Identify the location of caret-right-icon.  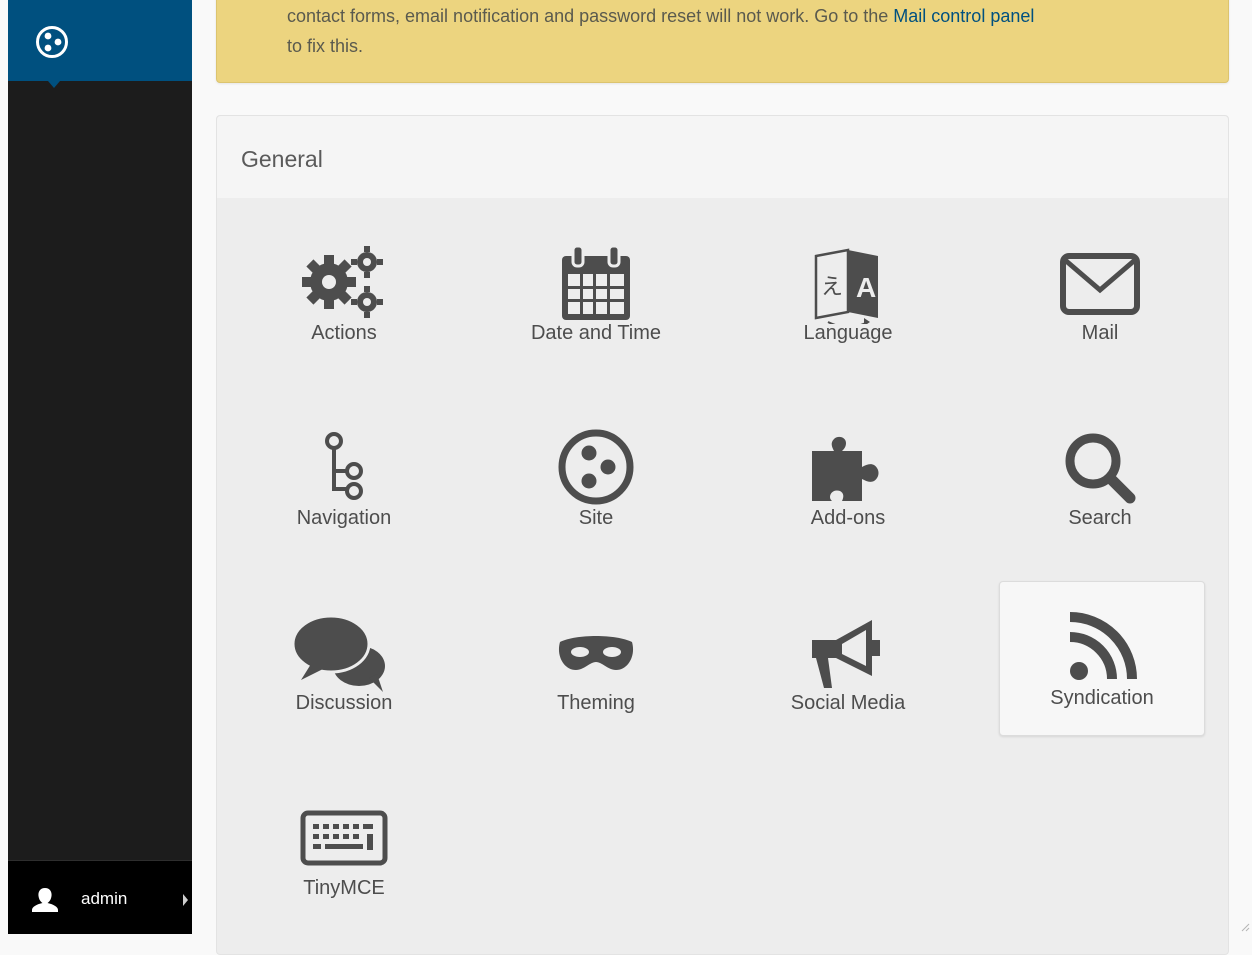
(185, 900).